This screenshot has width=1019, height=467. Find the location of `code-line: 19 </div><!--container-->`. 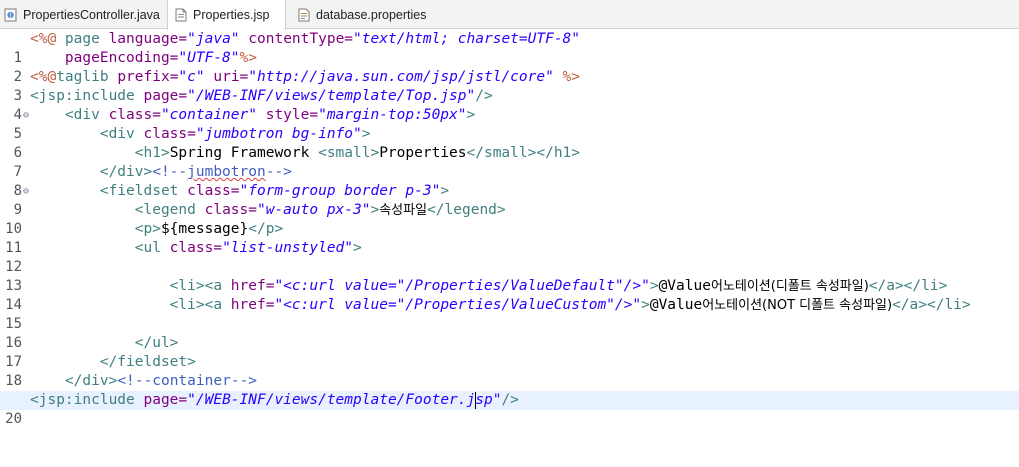

code-line: 19 </div><!--container--> is located at coordinates (509, 390).